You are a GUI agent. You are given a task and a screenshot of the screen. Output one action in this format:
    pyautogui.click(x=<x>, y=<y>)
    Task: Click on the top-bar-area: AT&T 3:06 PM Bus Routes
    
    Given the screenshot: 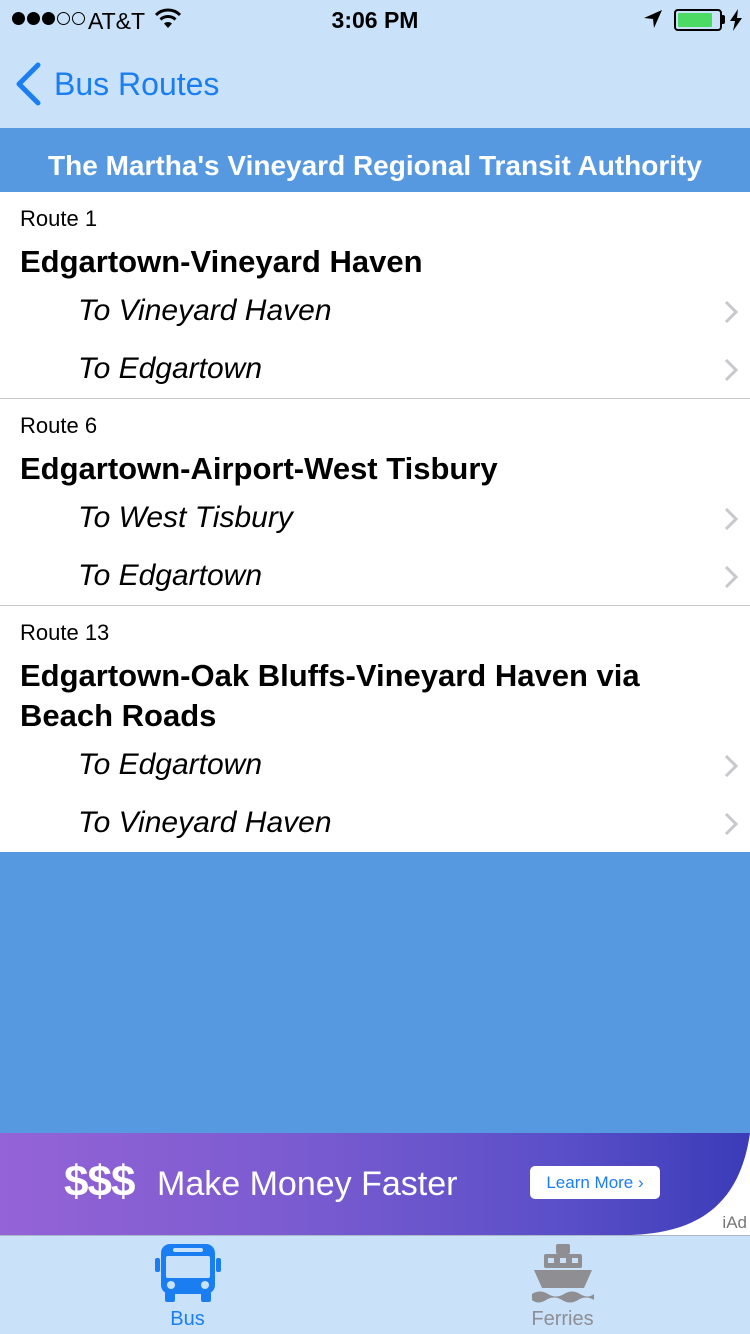 What is the action you would take?
    pyautogui.click(x=375, y=64)
    